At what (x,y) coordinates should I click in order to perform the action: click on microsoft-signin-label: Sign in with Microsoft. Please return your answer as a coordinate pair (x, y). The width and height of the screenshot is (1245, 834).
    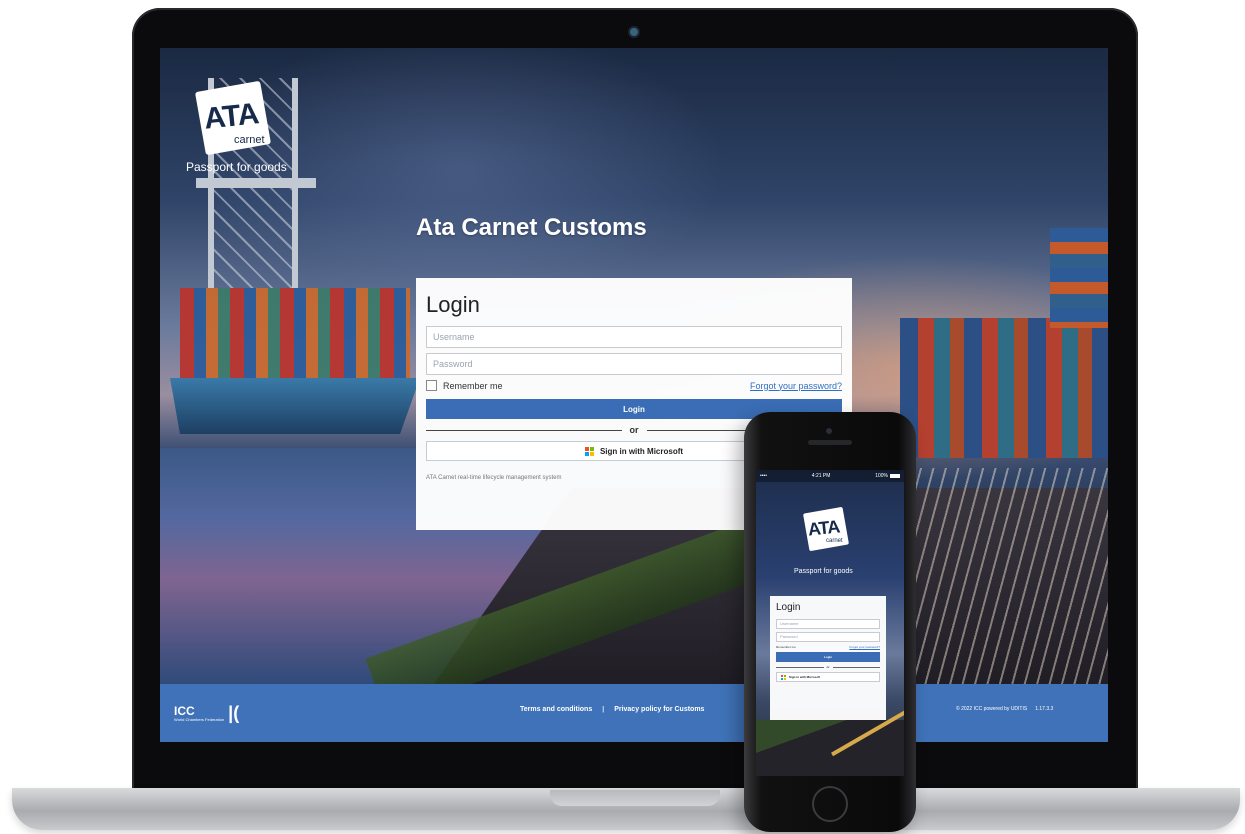
    Looking at the image, I should click on (641, 451).